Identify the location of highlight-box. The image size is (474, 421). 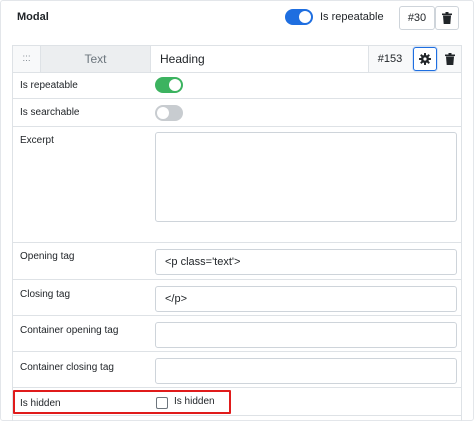
(122, 402).